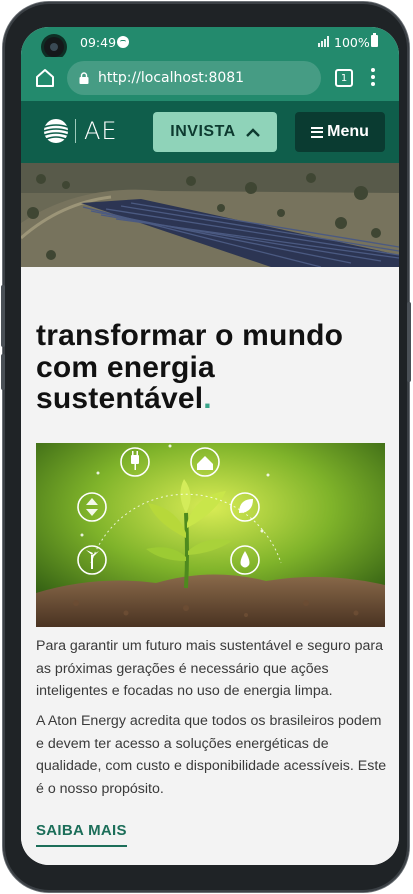 The width and height of the screenshot is (413, 894). Describe the element at coordinates (374, 40) in the screenshot. I see `battery-icon` at that location.